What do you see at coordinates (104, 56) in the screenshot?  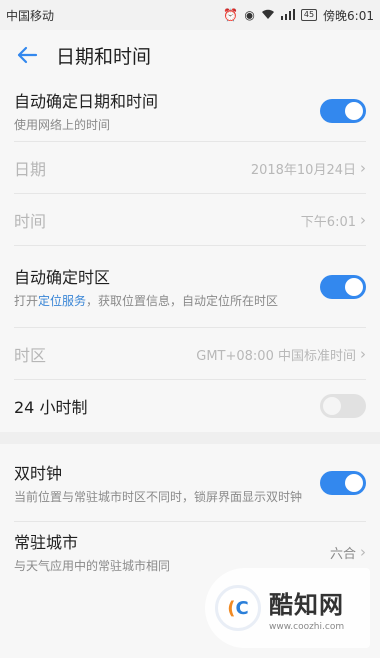 I see `page-title: 日期和时间` at bounding box center [104, 56].